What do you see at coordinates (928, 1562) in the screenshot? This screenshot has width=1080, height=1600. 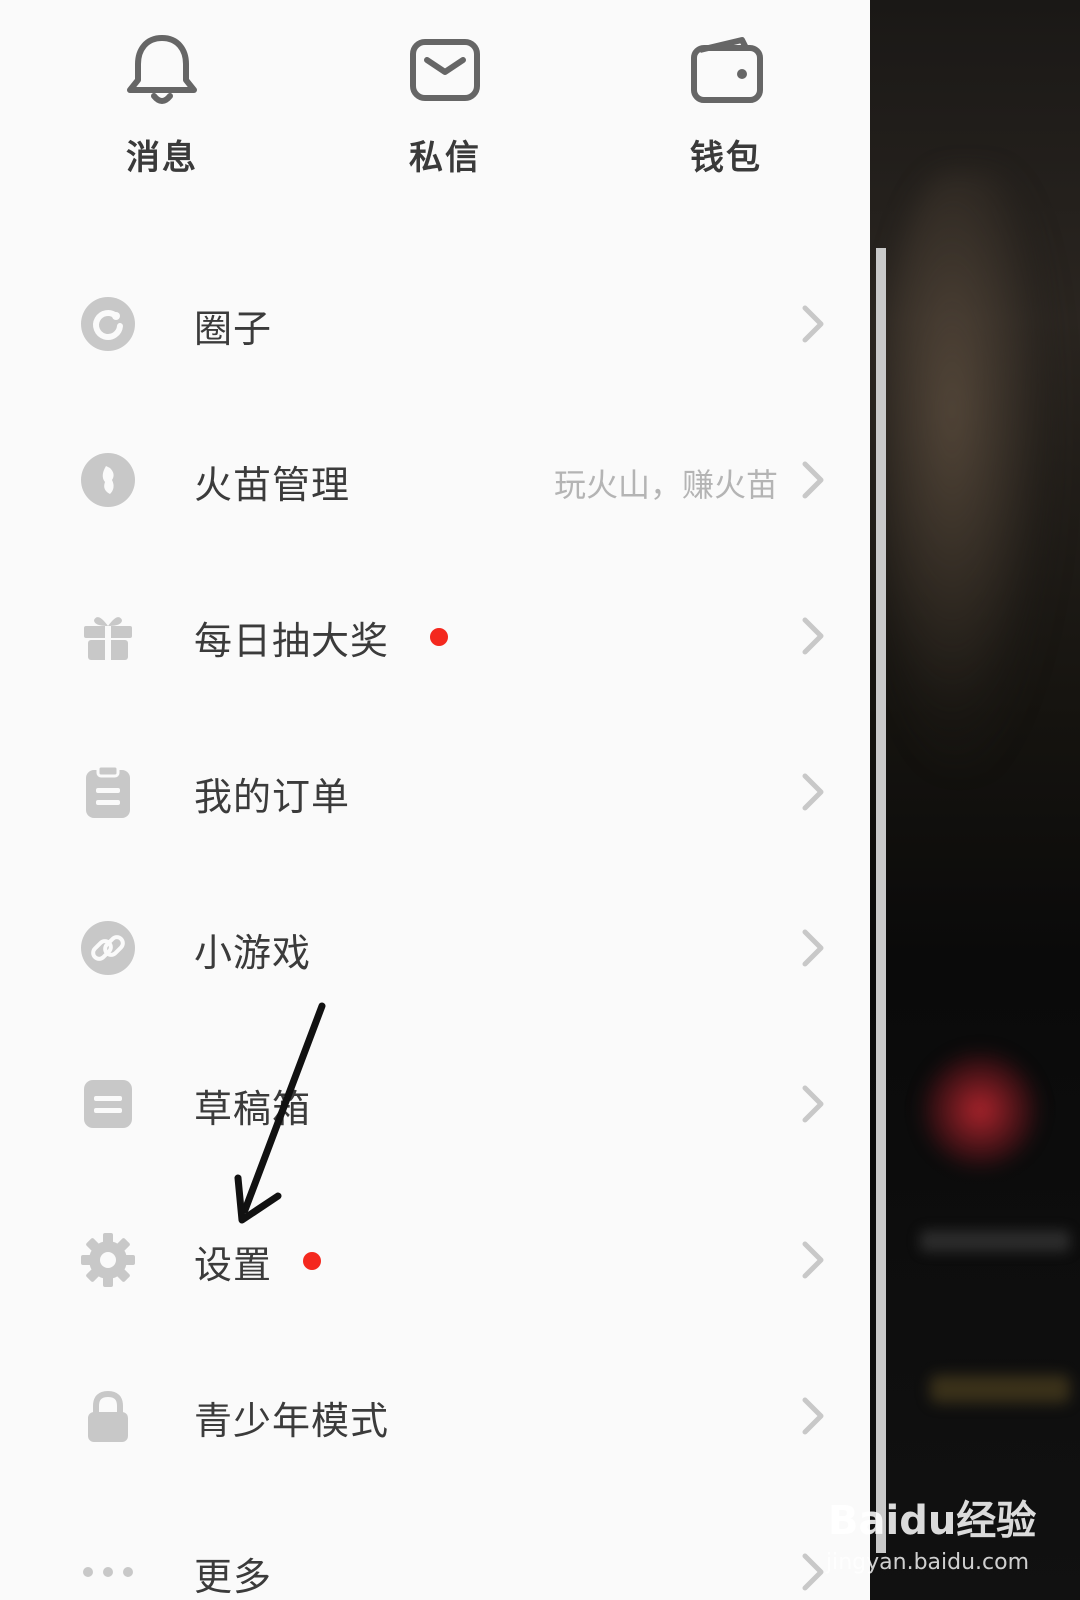 I see `watermark-url-text: jingyan.baidu.com` at bounding box center [928, 1562].